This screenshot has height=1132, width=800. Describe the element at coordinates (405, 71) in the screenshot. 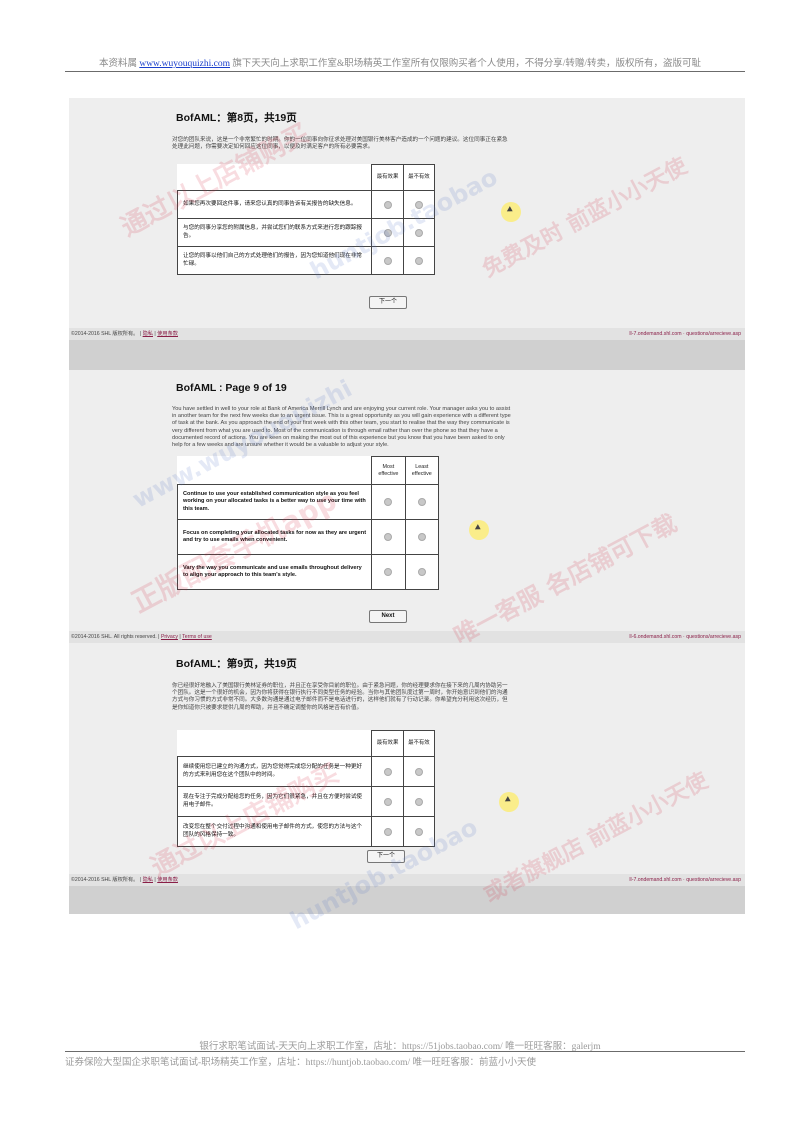

I see `header-rule` at that location.